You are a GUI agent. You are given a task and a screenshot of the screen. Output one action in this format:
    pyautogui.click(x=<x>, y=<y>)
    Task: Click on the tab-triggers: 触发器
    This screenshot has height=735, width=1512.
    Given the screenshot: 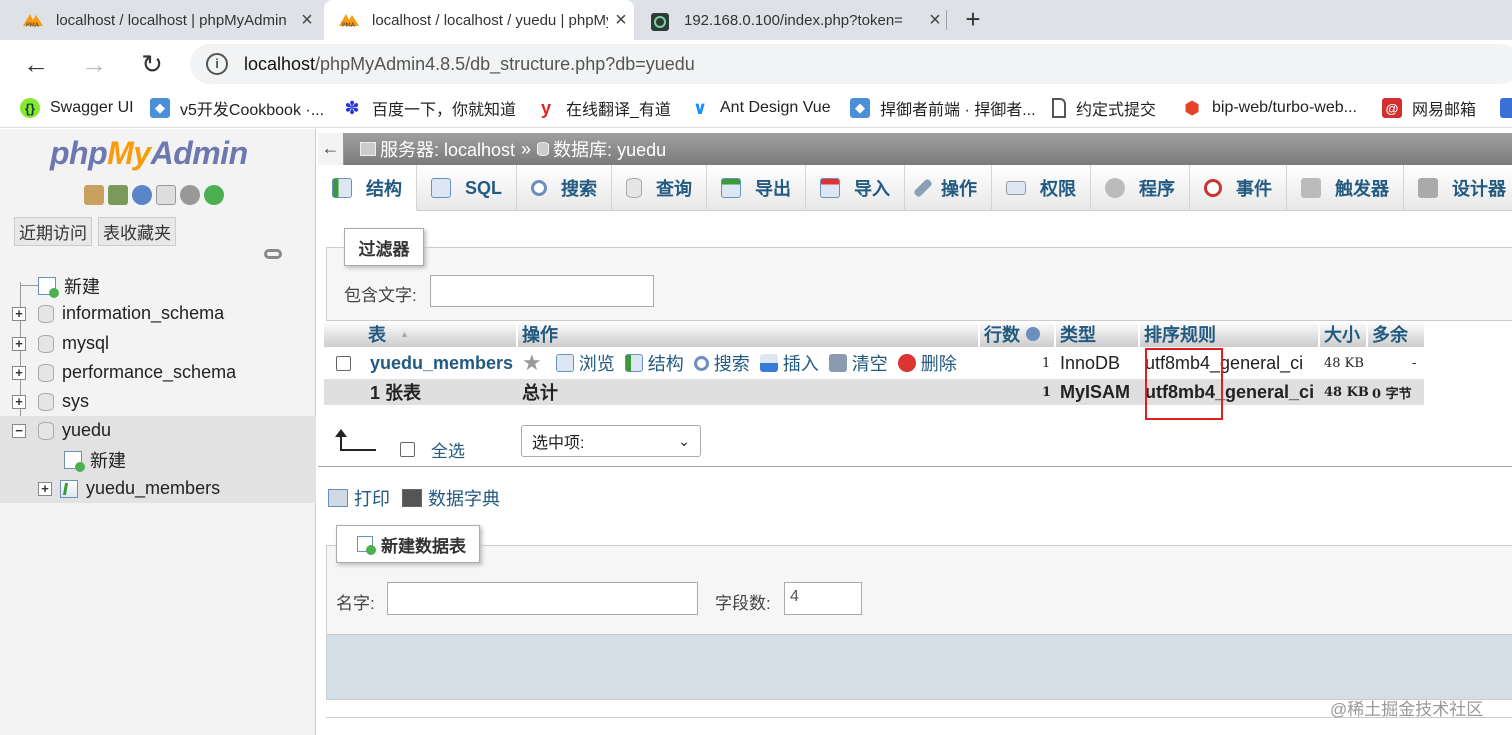 What is the action you would take?
    pyautogui.click(x=1346, y=188)
    